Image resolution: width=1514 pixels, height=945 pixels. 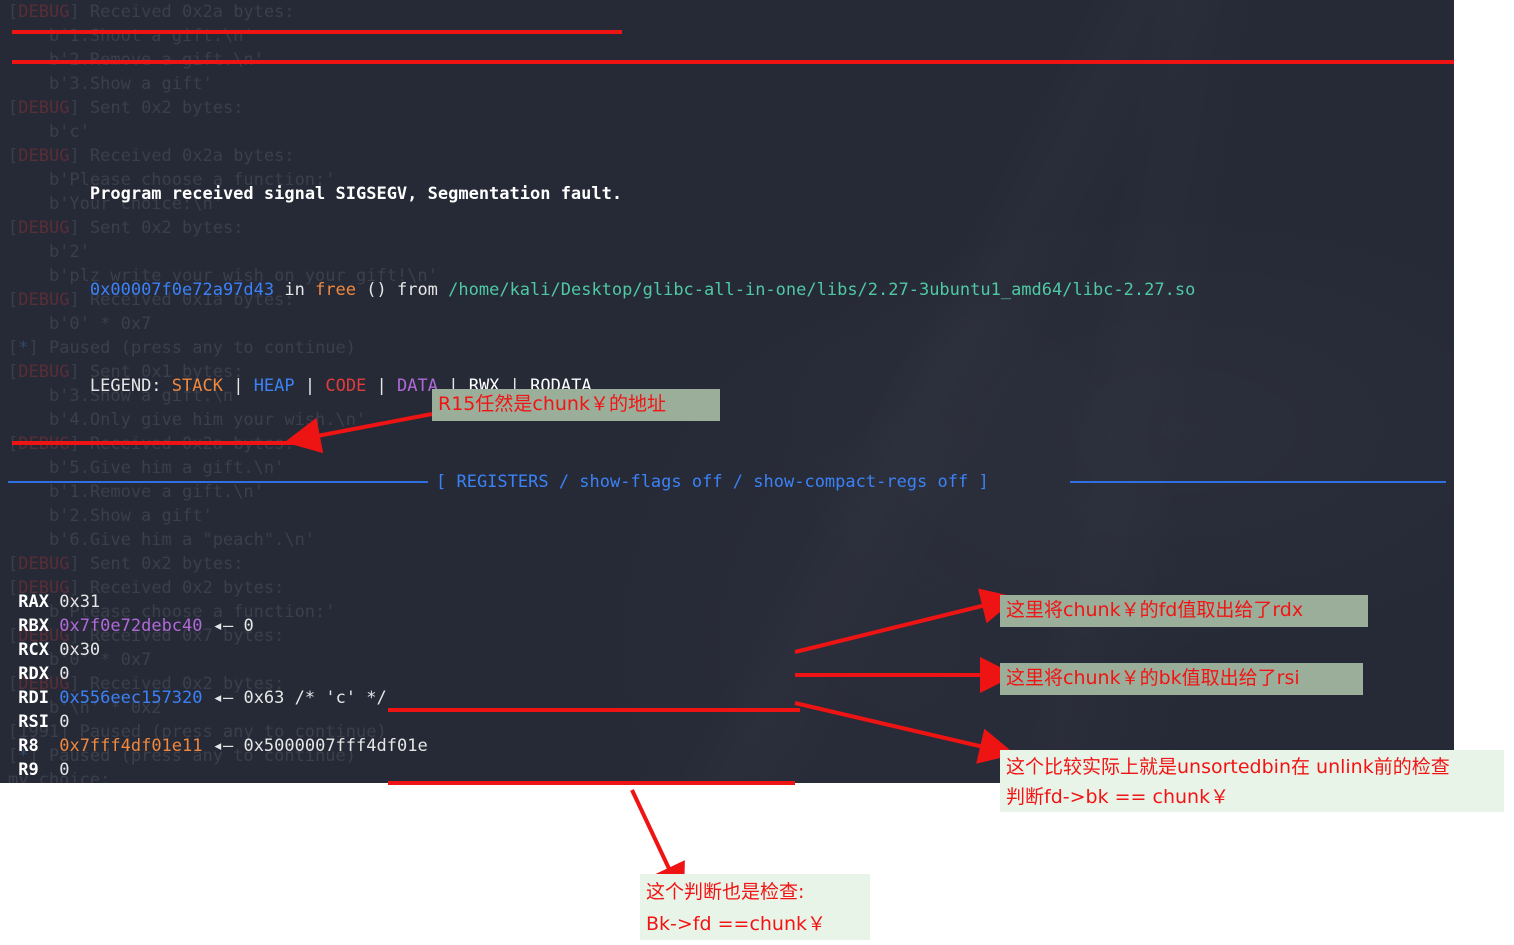 What do you see at coordinates (295, 290) in the screenshot?
I see `crash-in-word: in` at bounding box center [295, 290].